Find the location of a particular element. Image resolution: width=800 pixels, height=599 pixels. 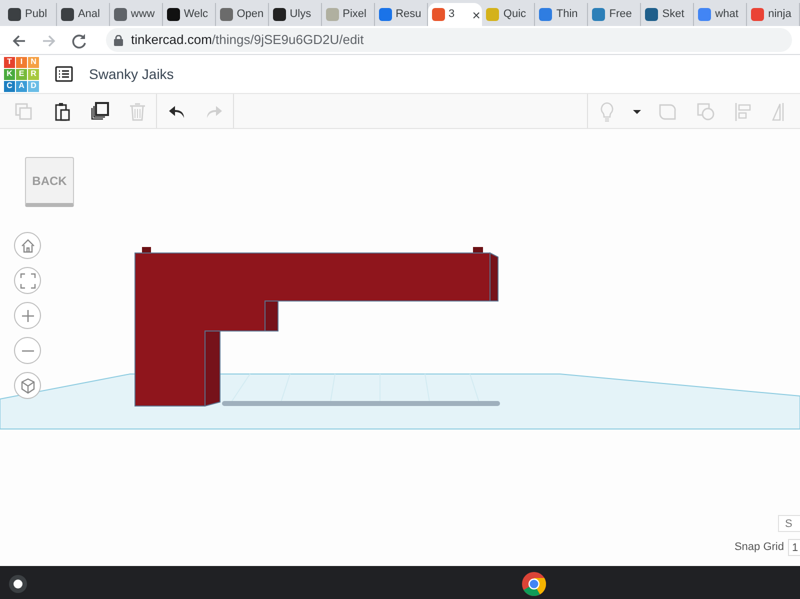

logo-tile: N is located at coordinates (33, 62).